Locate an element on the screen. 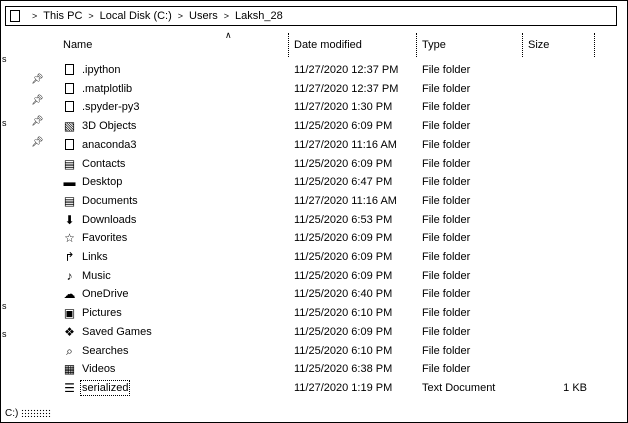 This screenshot has width=628, height=423. pictures-icon: ▣ is located at coordinates (69, 313).